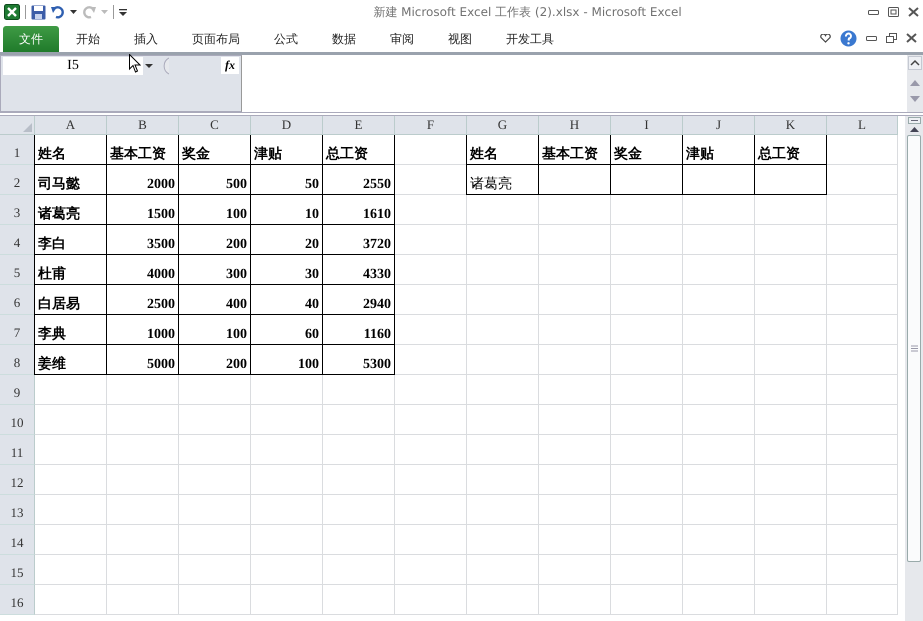 This screenshot has width=923, height=621. I want to click on row-header: 10, so click(17, 420).